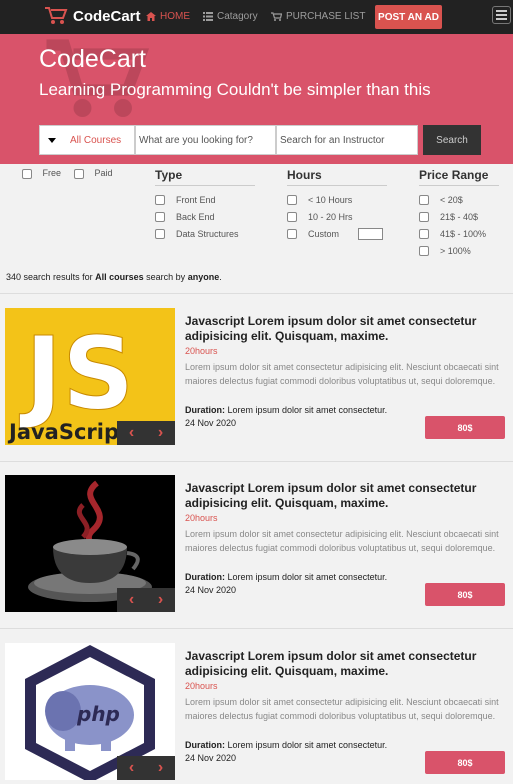  I want to click on course-thumbnail: php ‹ ›, so click(90, 711).